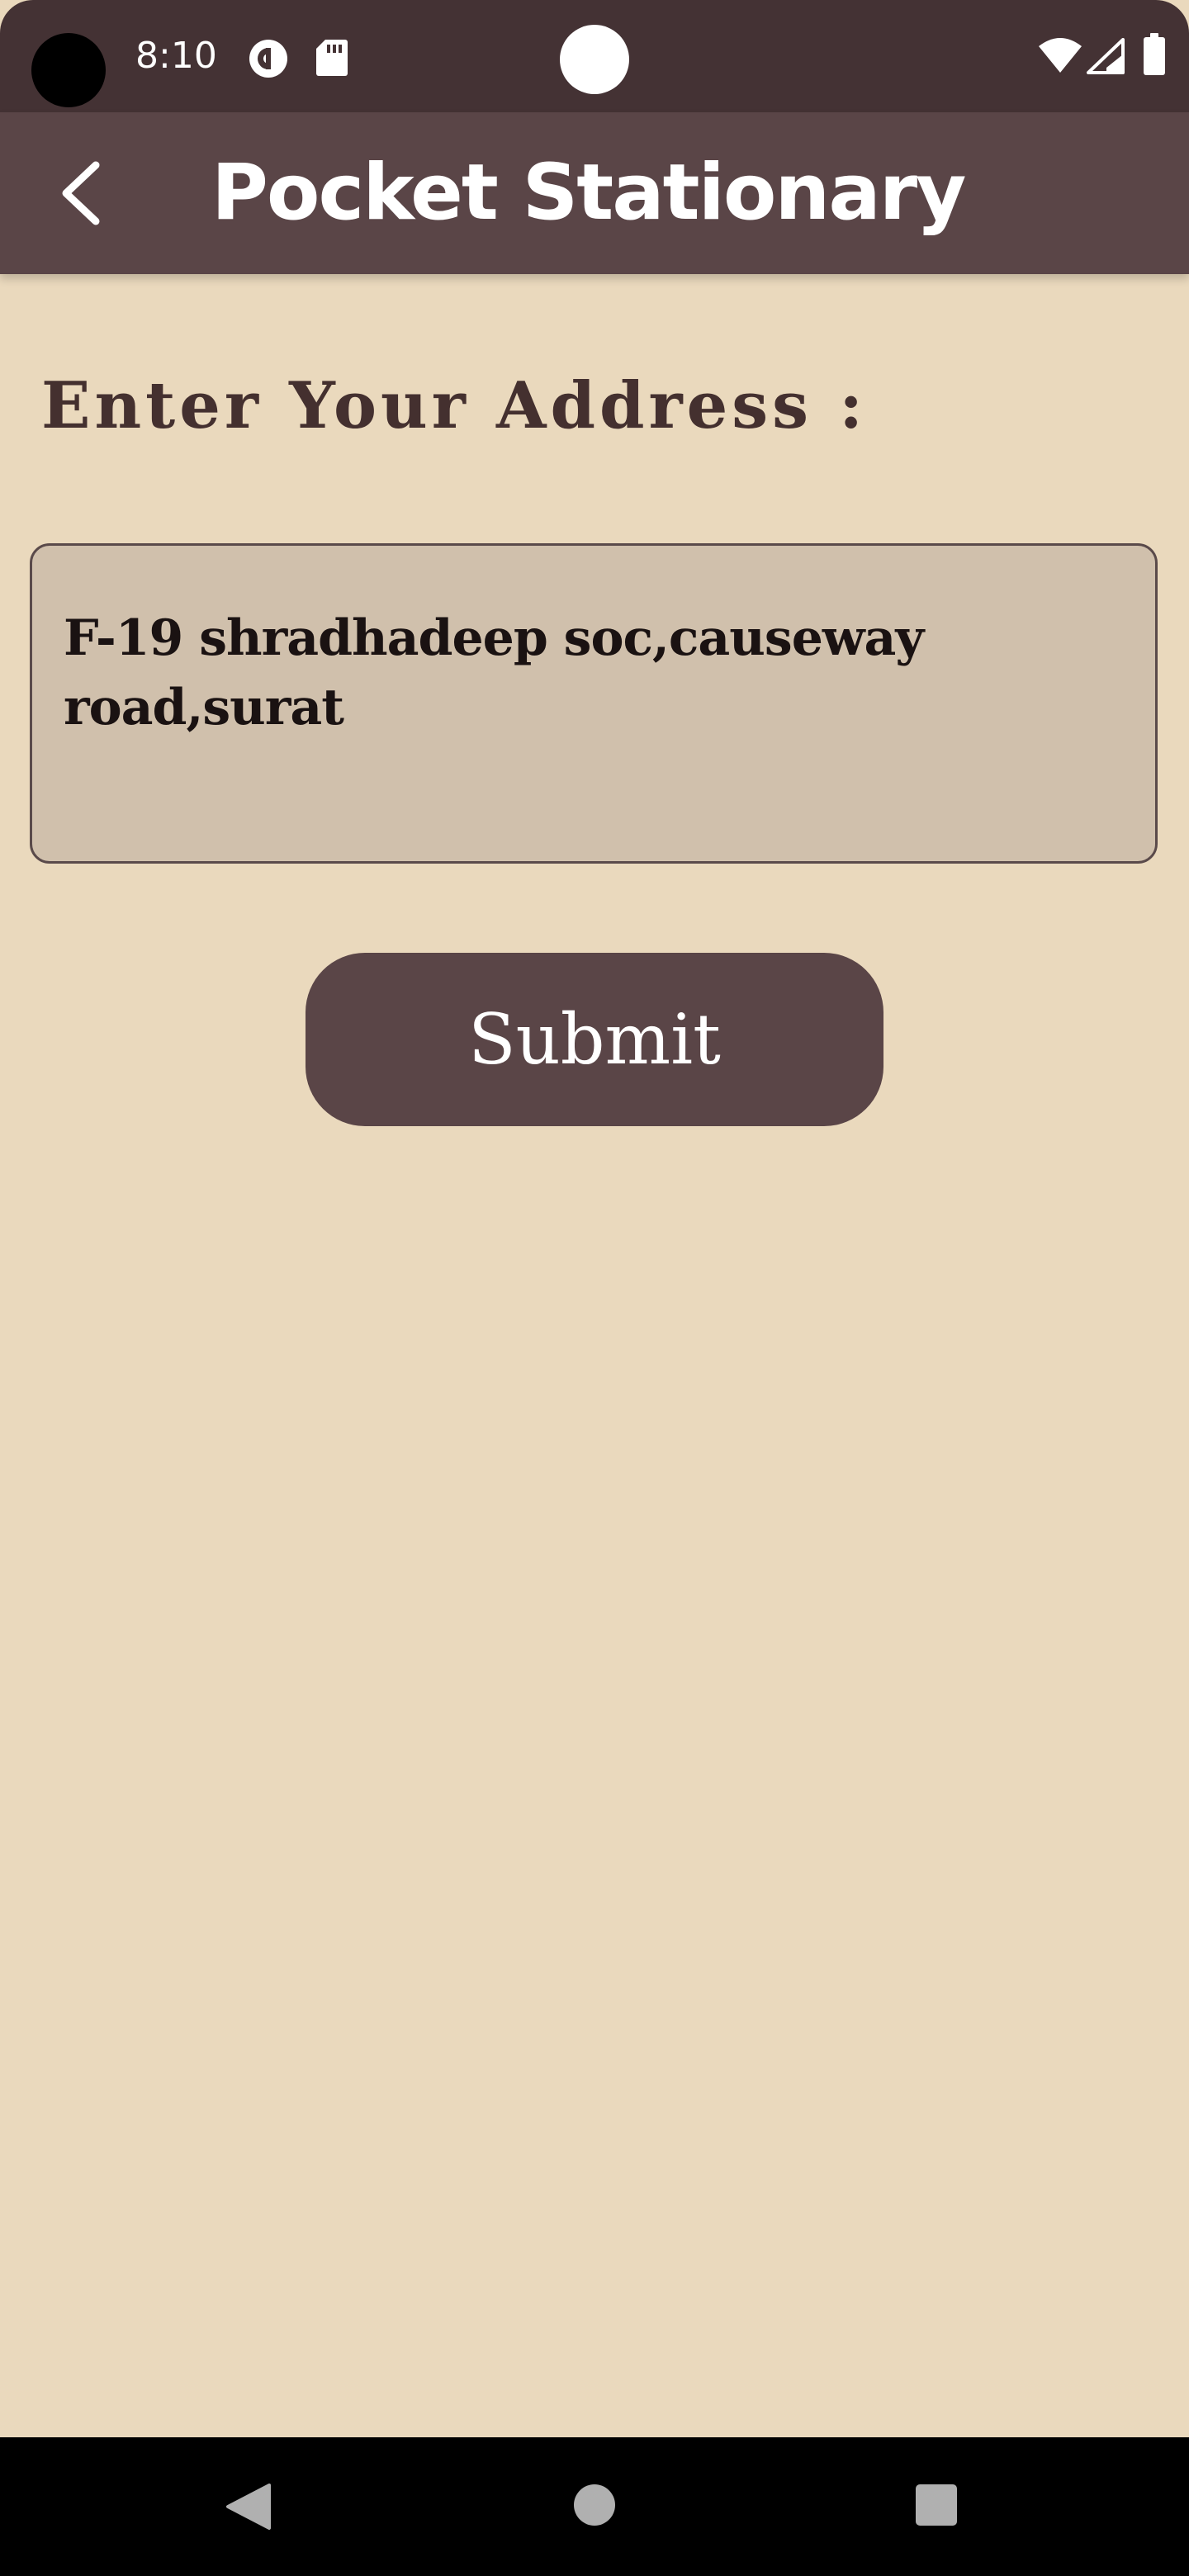  I want to click on status-bar: 8:10, so click(594, 56).